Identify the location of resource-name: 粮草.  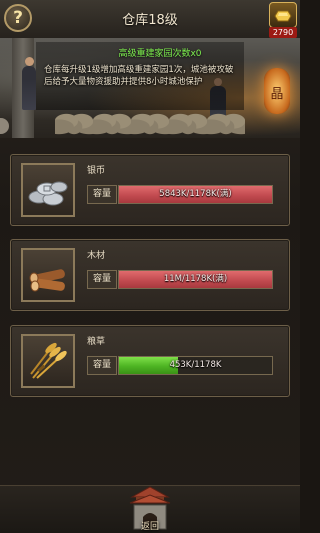
(96, 342).